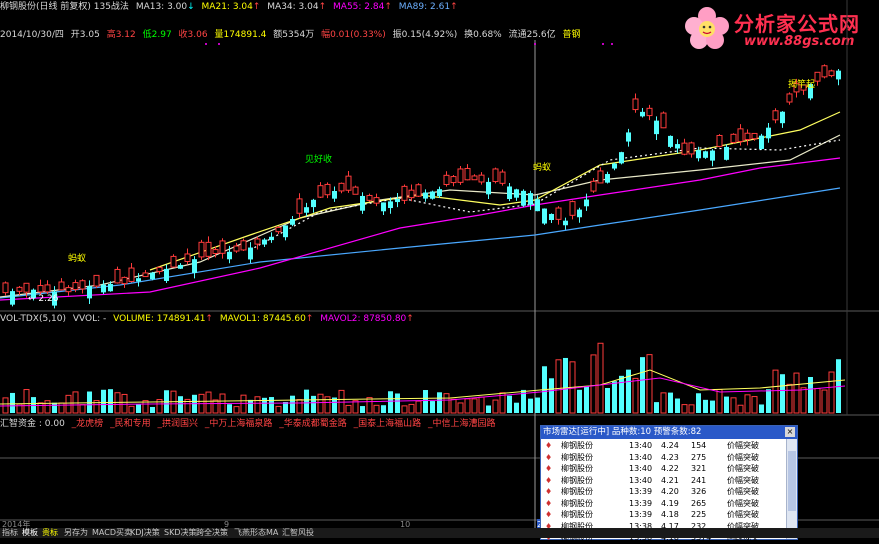  What do you see at coordinates (662, 504) in the screenshot?
I see `radar-row: ♦ 柳钢股份 13:39 4.19 265 价幅突破` at bounding box center [662, 504].